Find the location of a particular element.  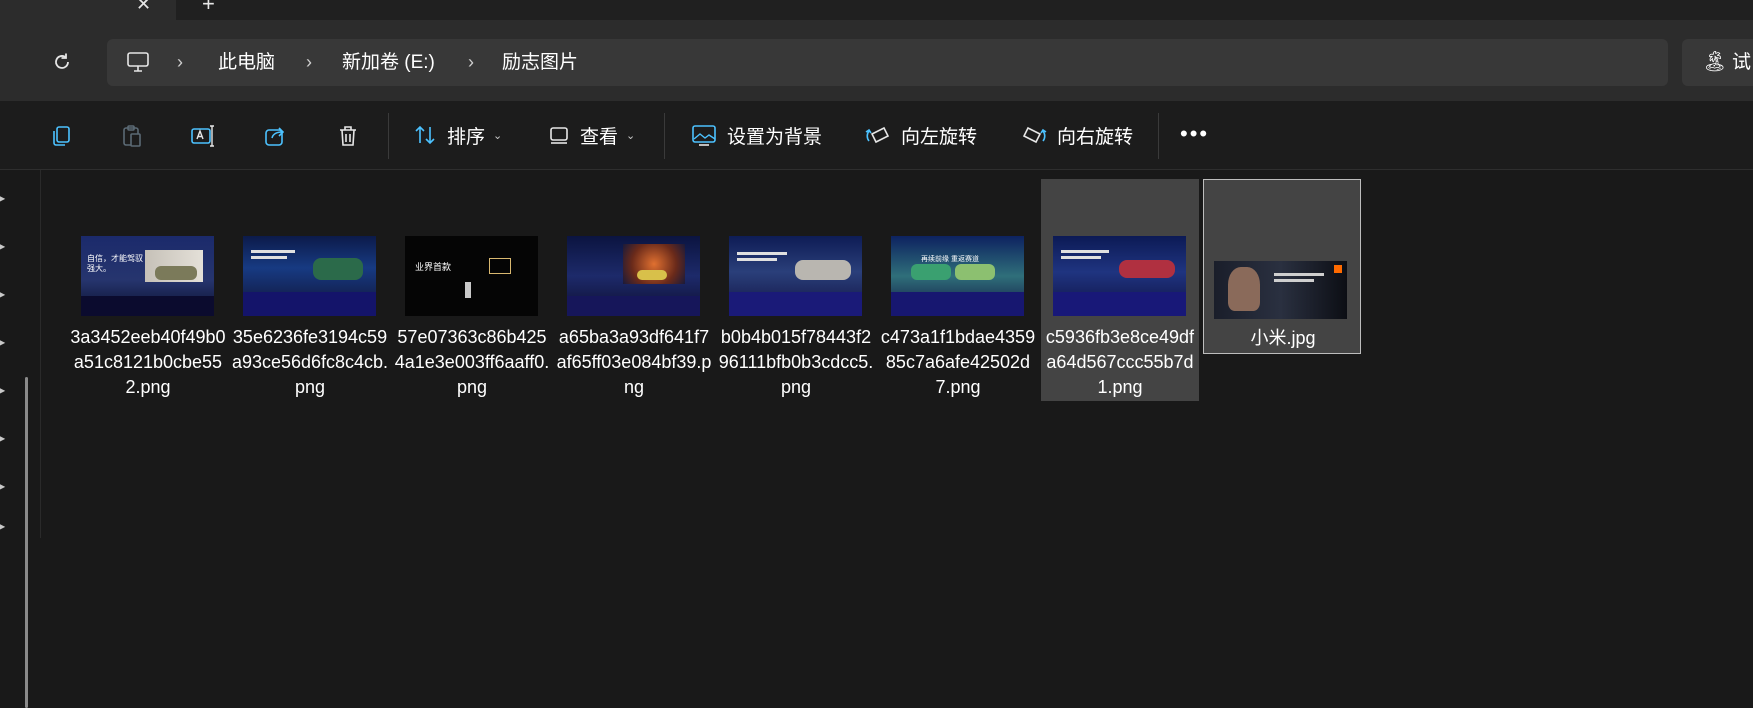

search-box: 🏝 试 is located at coordinates (1717, 62).